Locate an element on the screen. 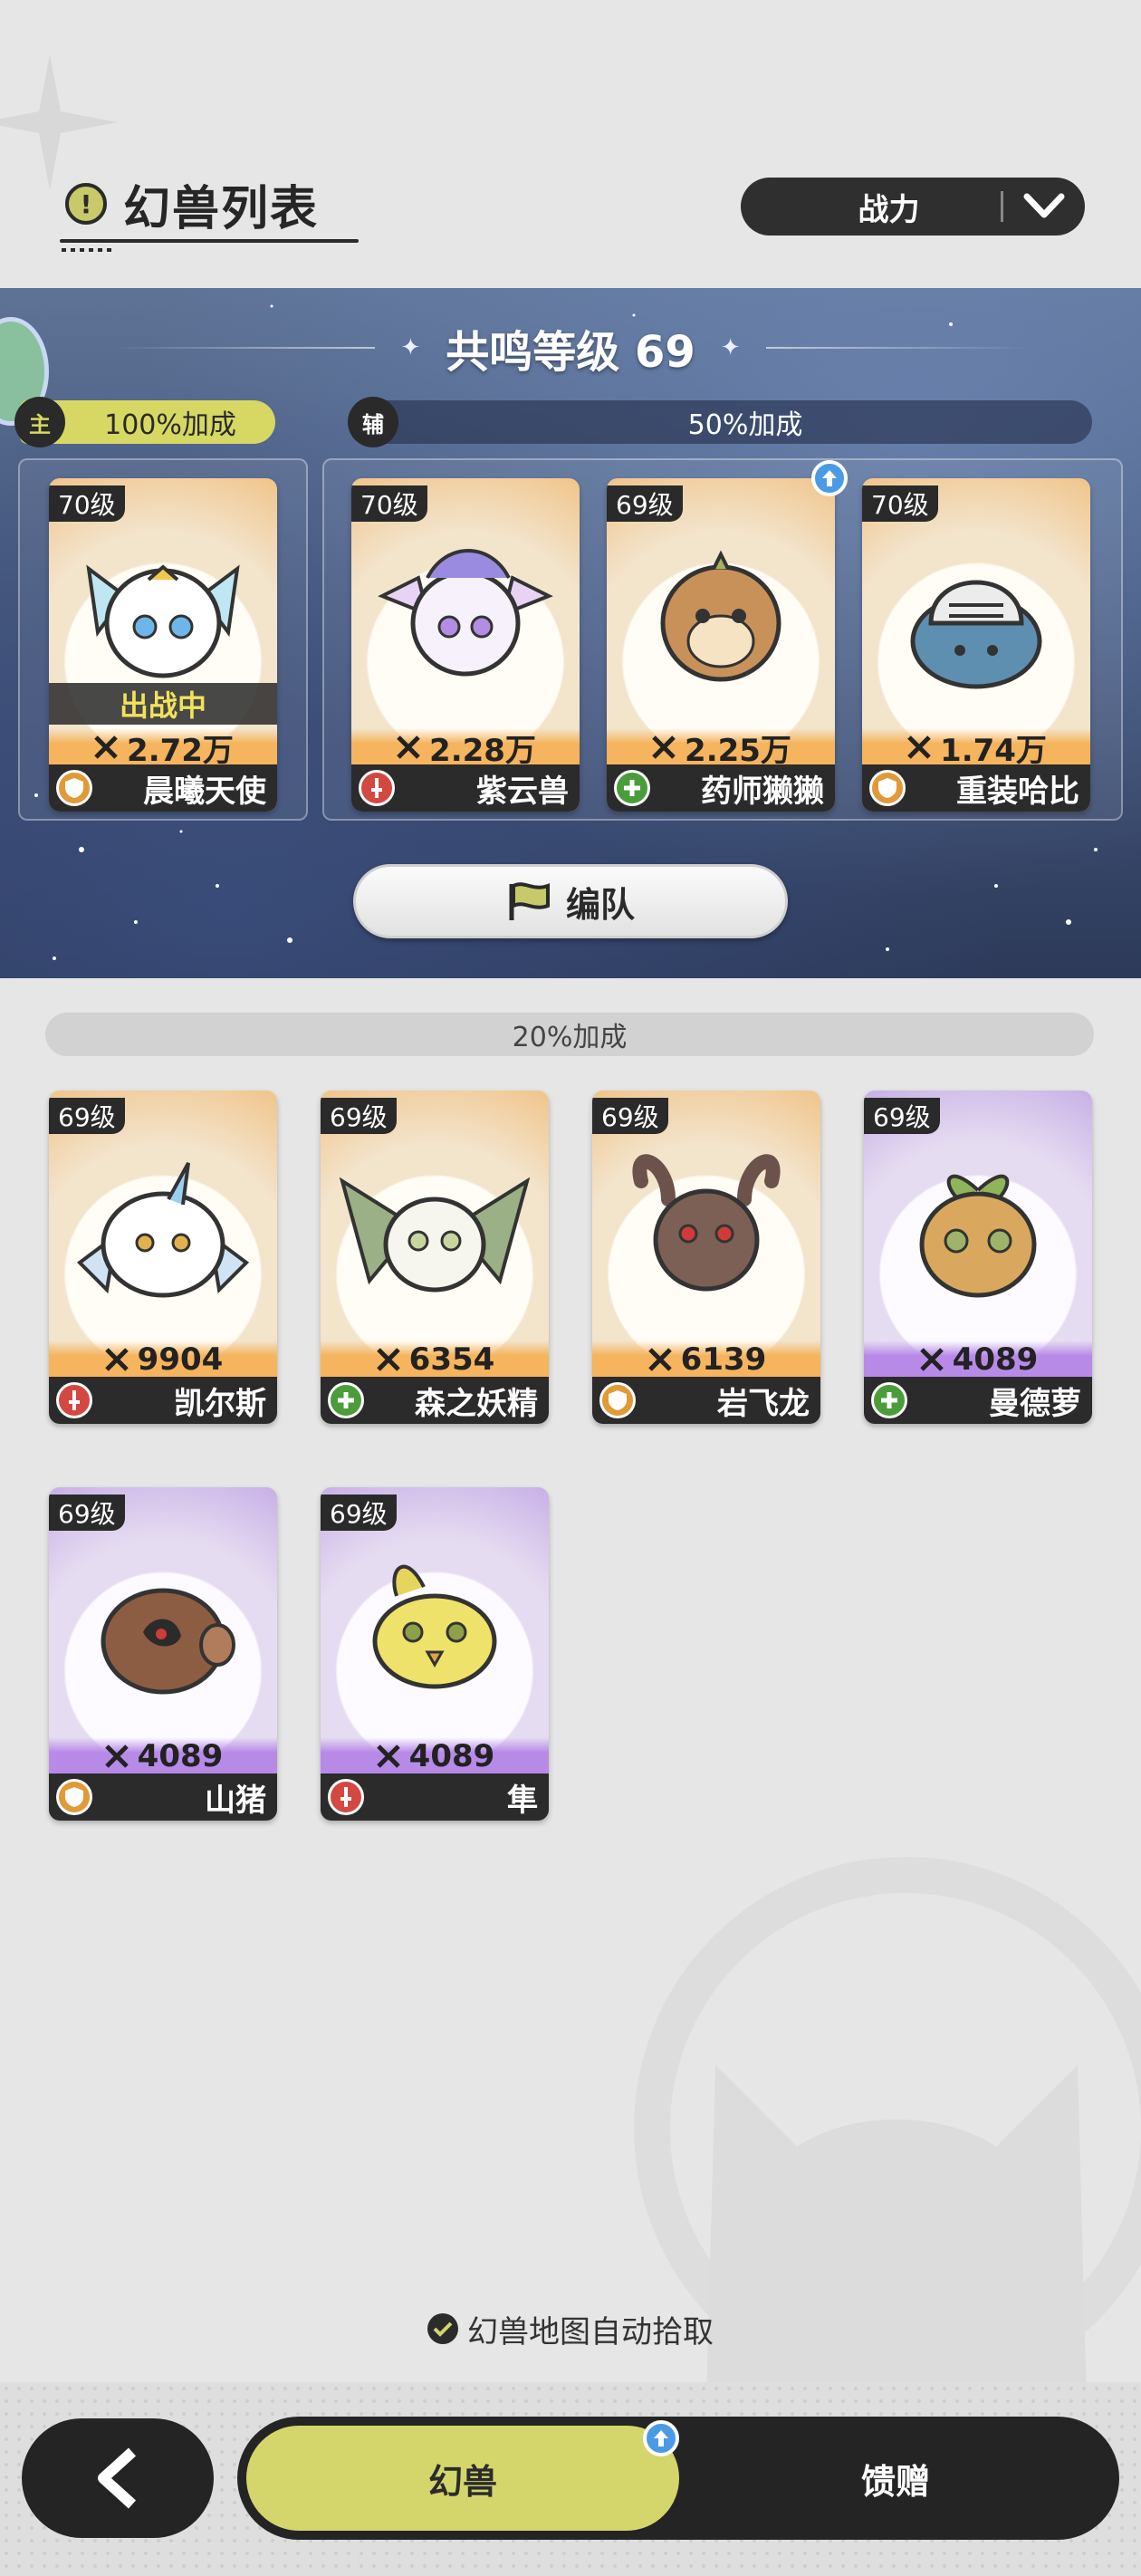  power-text: 2.72万 is located at coordinates (180, 750).